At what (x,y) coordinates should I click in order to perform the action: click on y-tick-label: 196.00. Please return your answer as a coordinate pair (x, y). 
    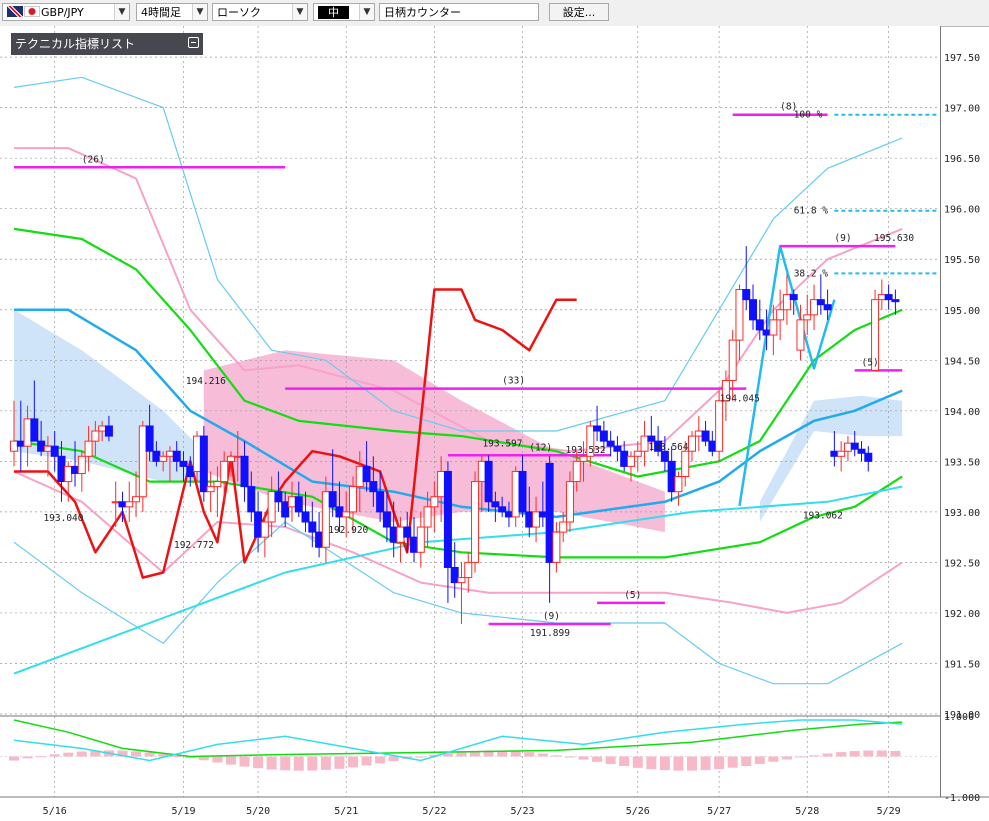
    Looking at the image, I should click on (962, 210).